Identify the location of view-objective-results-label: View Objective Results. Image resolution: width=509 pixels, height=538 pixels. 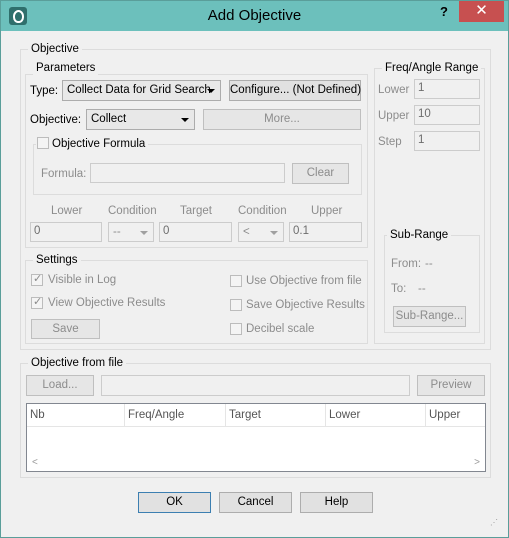
(107, 303).